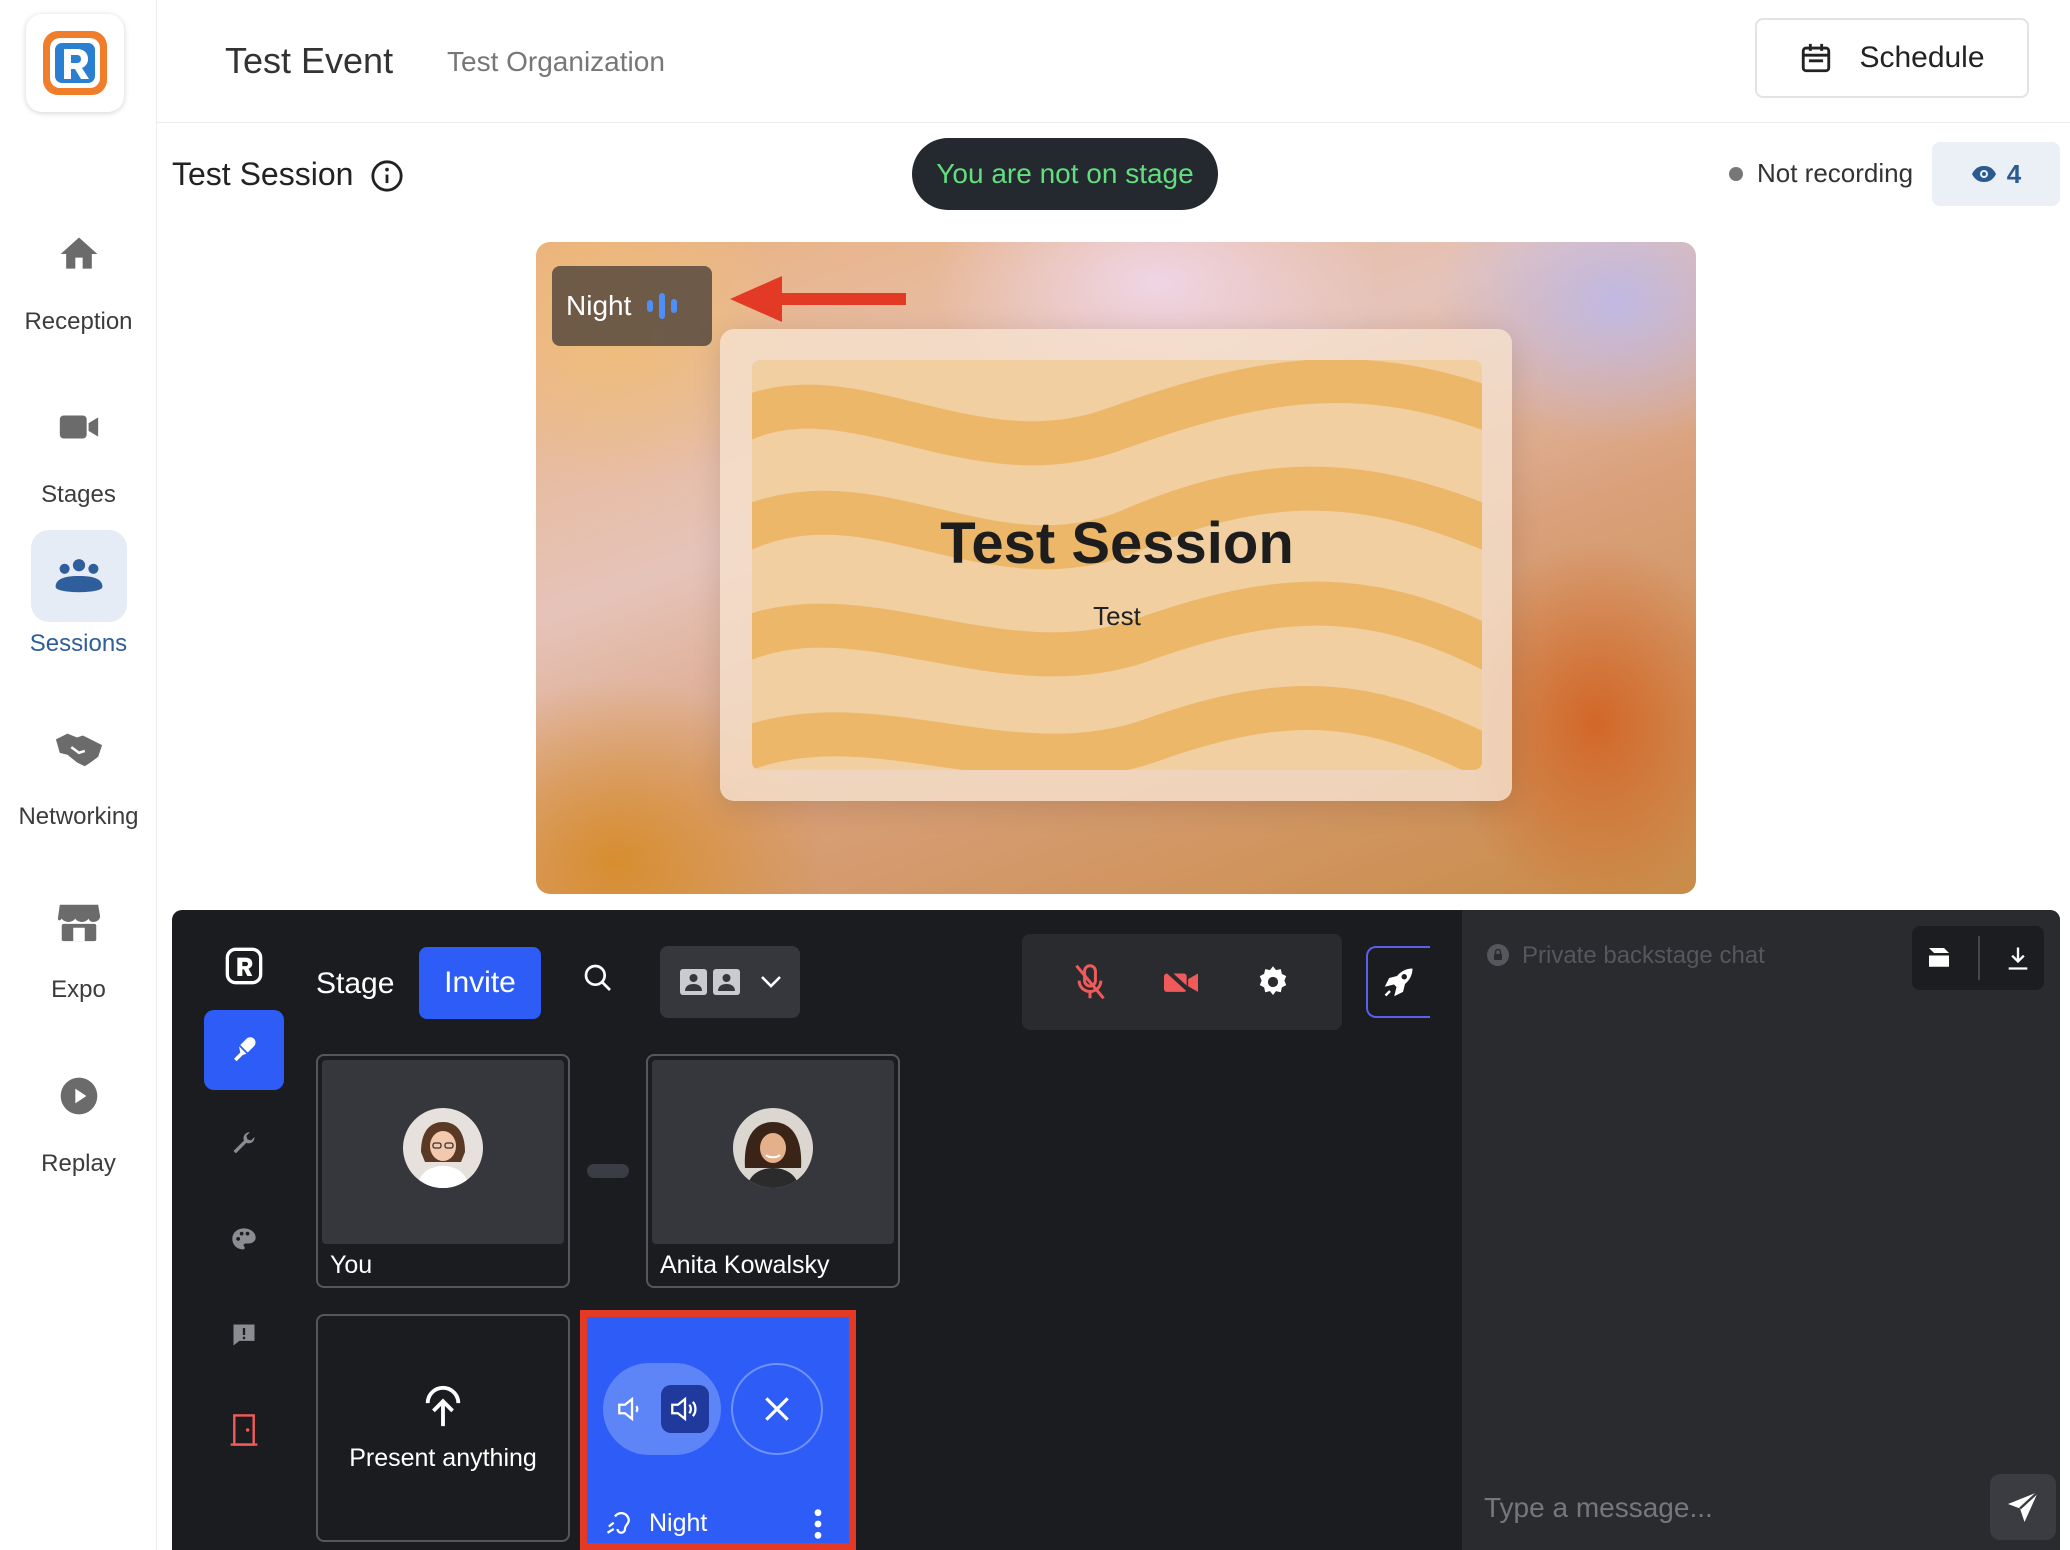  I want to click on presentation-slide: Test Session Test, so click(1117, 565).